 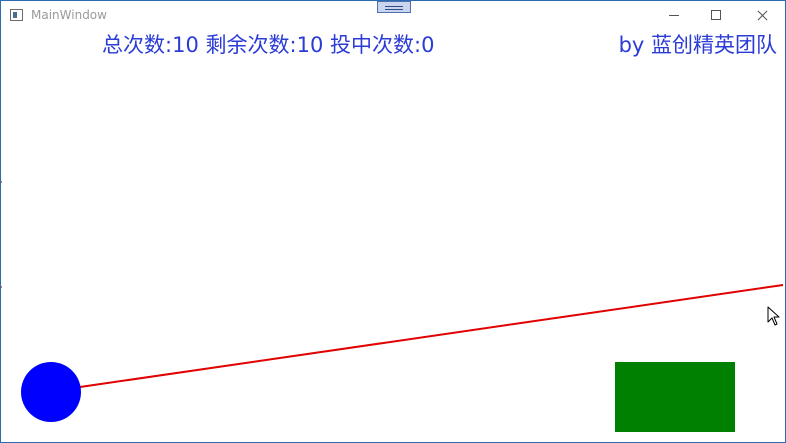 What do you see at coordinates (51, 392) in the screenshot?
I see `ball` at bounding box center [51, 392].